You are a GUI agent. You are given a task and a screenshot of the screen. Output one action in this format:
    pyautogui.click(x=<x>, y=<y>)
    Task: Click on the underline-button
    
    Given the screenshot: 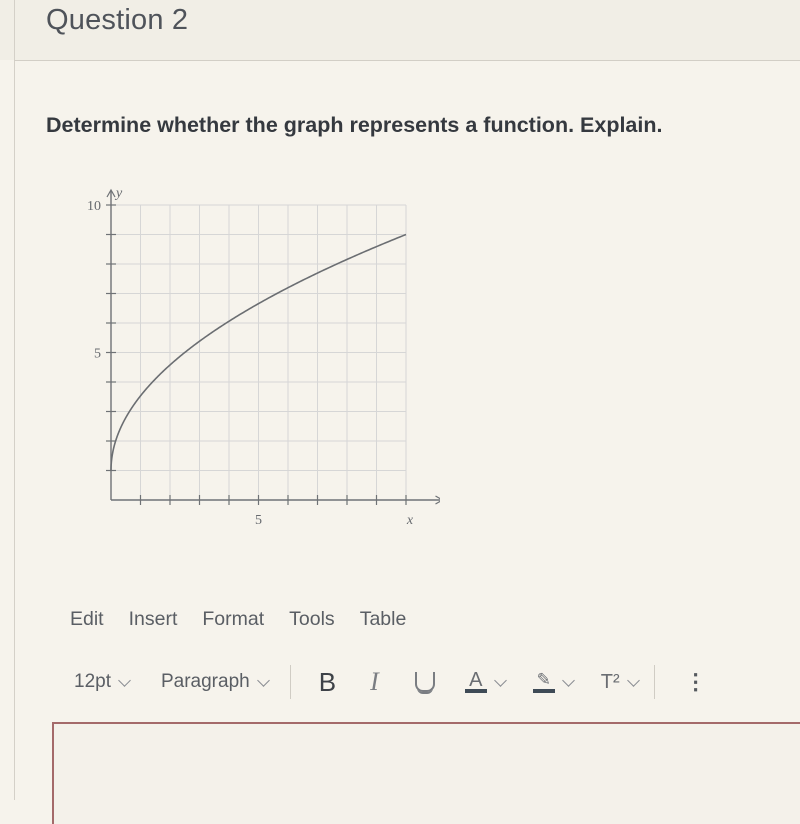 What is the action you would take?
    pyautogui.click(x=424, y=682)
    